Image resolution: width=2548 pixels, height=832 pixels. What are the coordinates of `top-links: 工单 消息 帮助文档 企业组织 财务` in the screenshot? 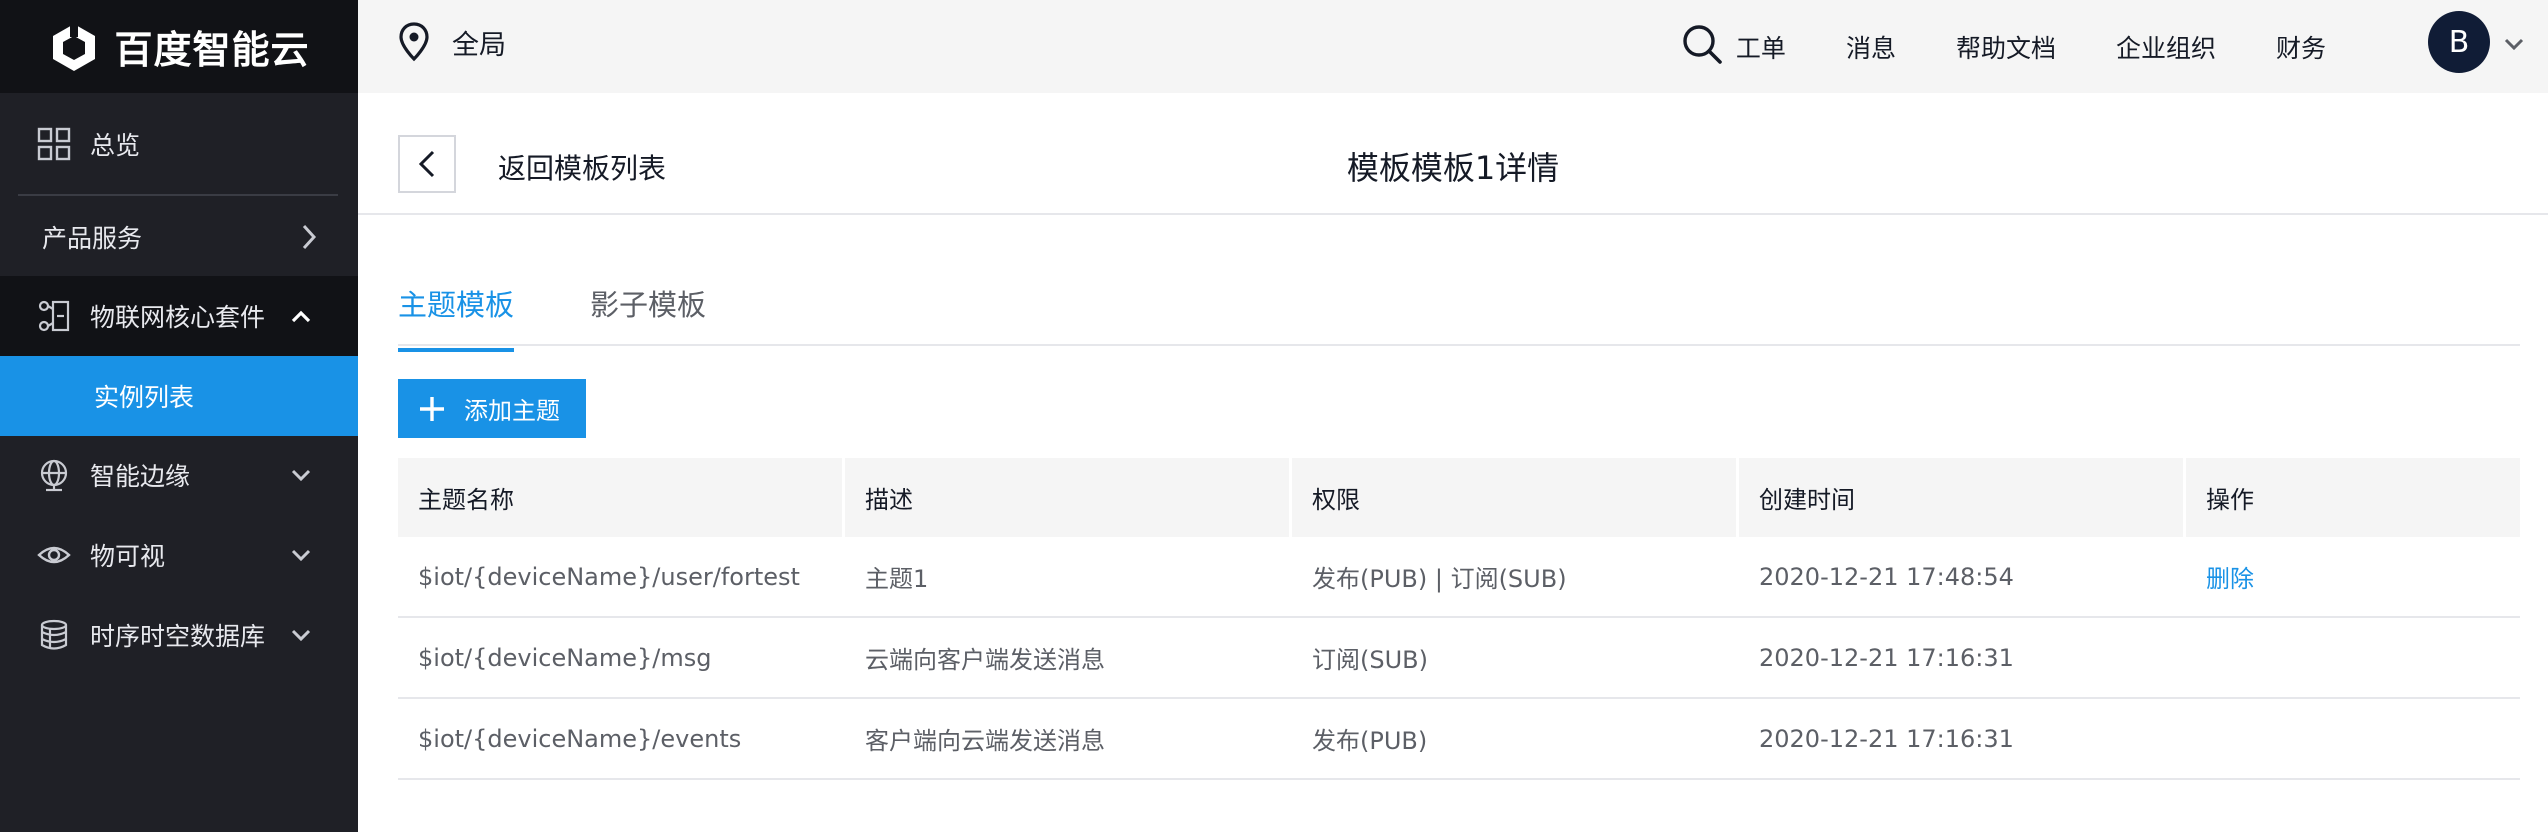 It's located at (2001, 46).